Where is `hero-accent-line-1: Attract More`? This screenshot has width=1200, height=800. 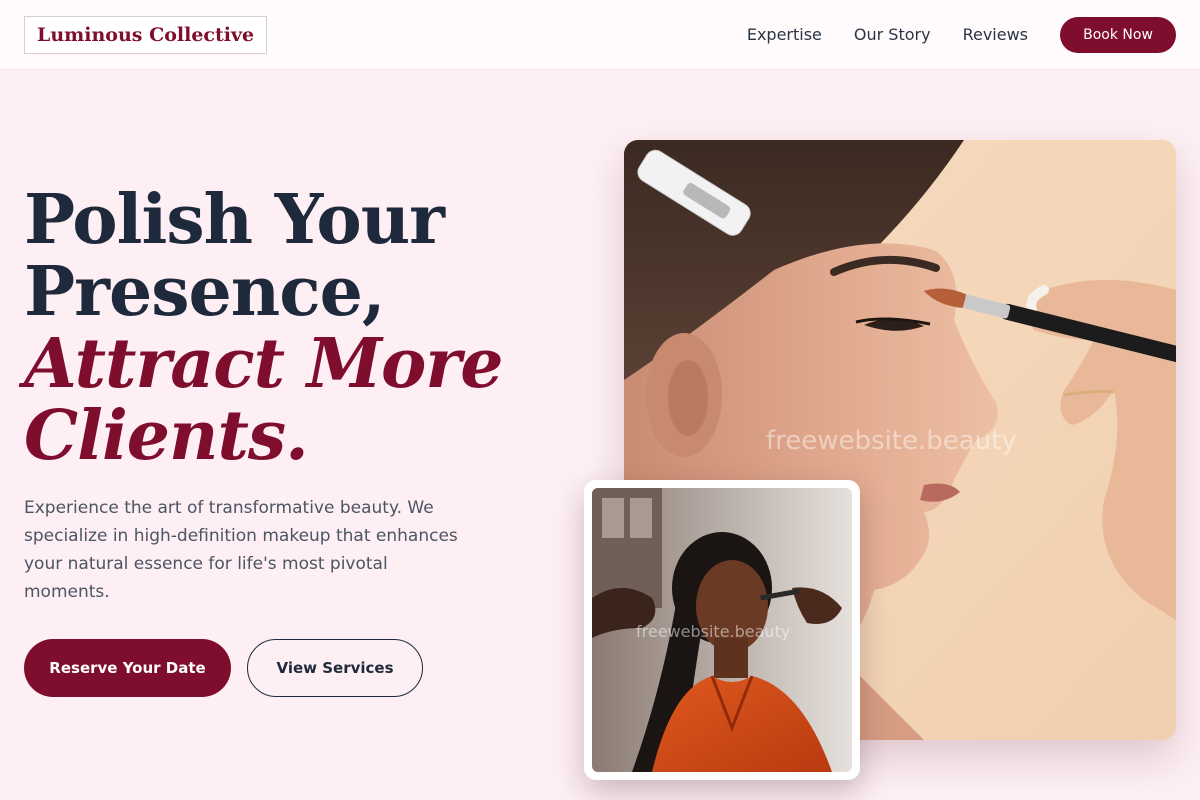 hero-accent-line-1: Attract More is located at coordinates (263, 364).